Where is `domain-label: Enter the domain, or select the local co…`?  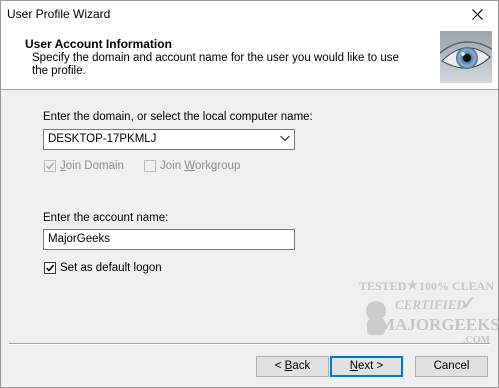
domain-label: Enter the domain, or select the local co… is located at coordinates (178, 117).